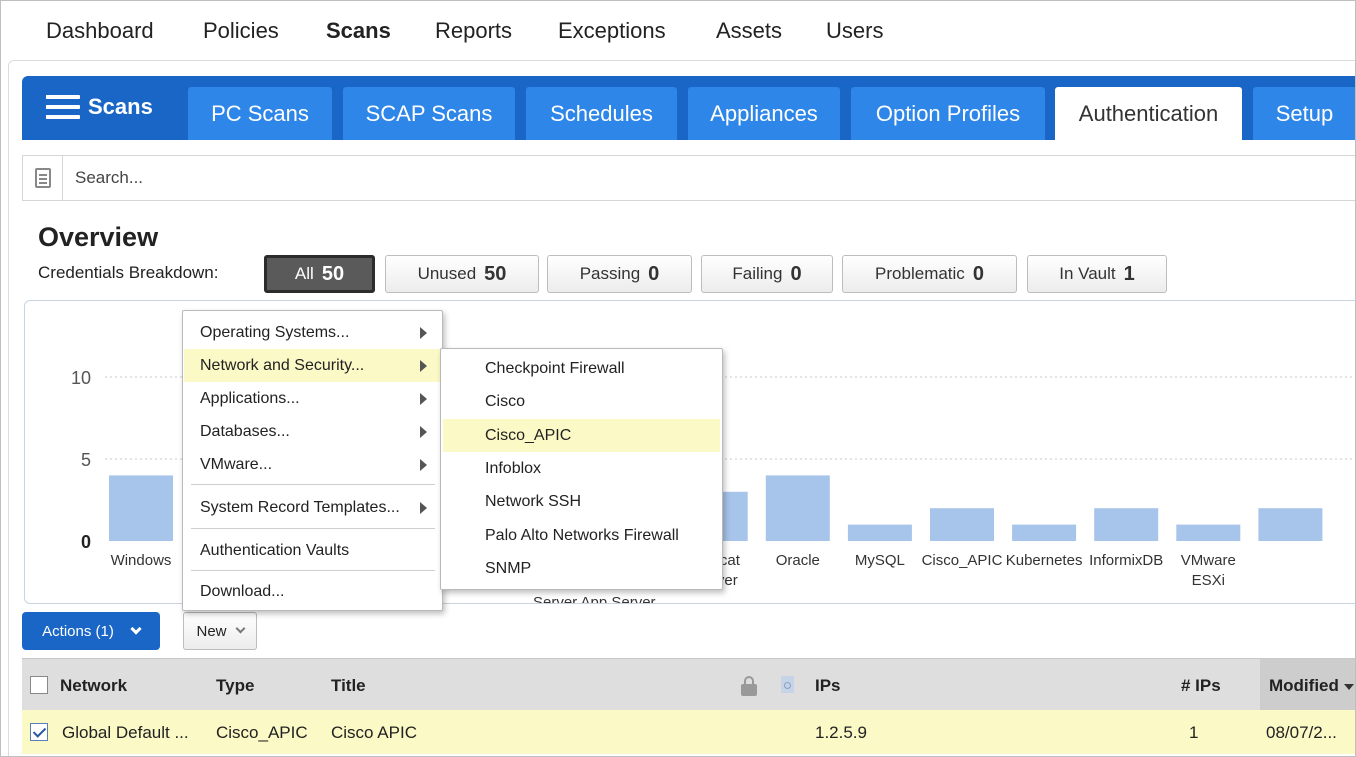 This screenshot has width=1356, height=757. Describe the element at coordinates (854, 31) in the screenshot. I see `nav-users: Users` at that location.